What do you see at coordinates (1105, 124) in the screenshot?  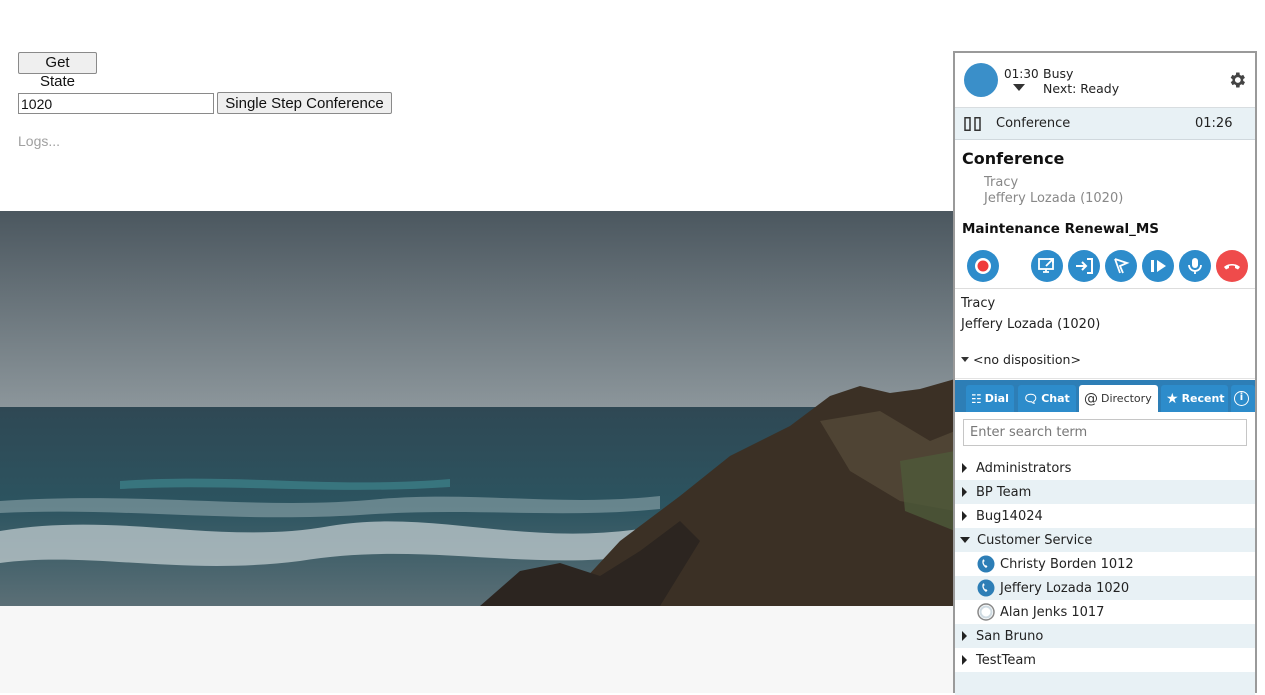 I see `call-bar: Conference 01:26` at bounding box center [1105, 124].